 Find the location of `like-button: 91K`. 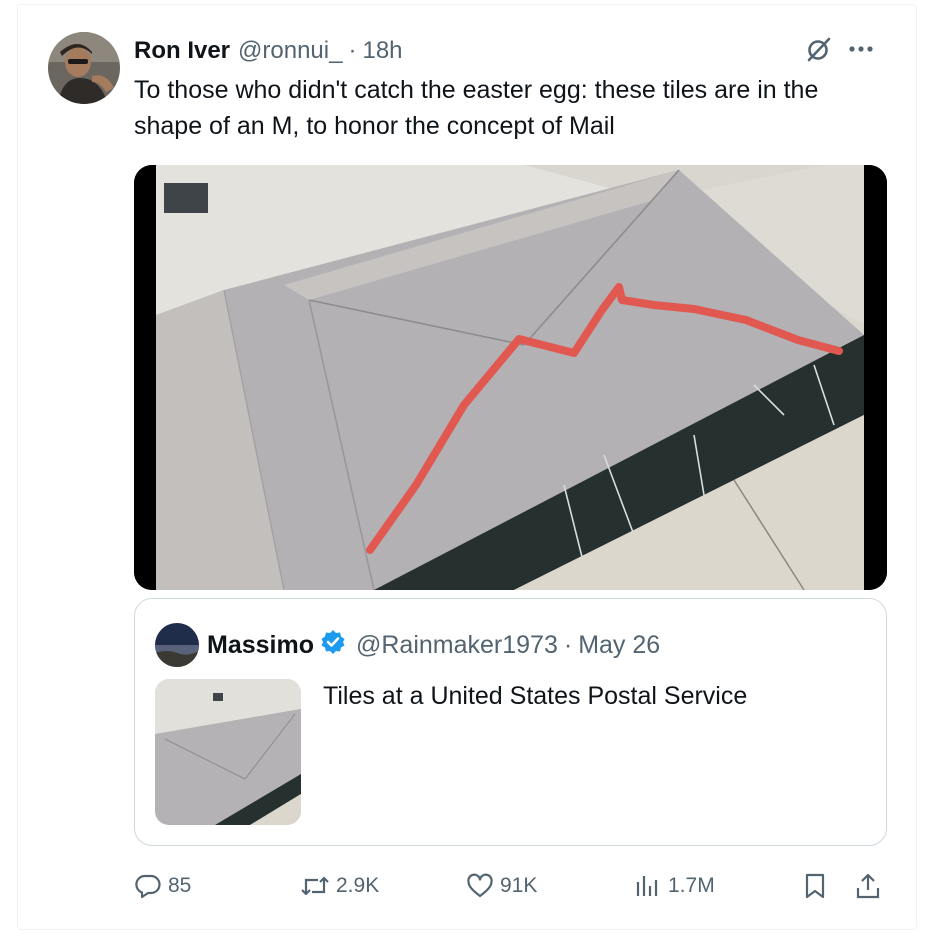

like-button: 91K is located at coordinates (501, 886).